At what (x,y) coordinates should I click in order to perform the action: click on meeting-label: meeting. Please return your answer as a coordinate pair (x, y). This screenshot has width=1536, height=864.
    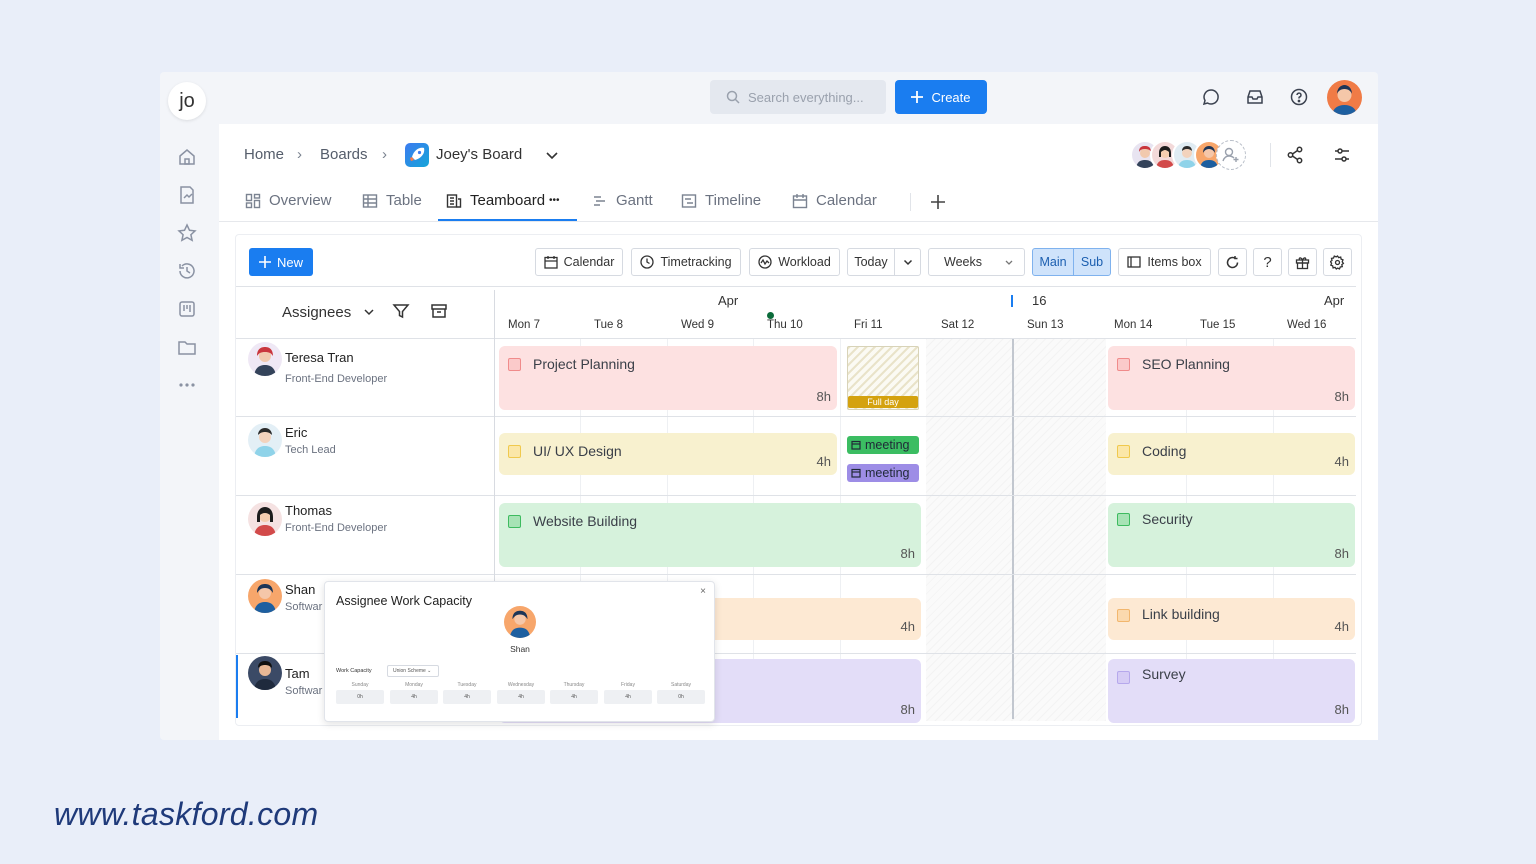
    Looking at the image, I should click on (887, 473).